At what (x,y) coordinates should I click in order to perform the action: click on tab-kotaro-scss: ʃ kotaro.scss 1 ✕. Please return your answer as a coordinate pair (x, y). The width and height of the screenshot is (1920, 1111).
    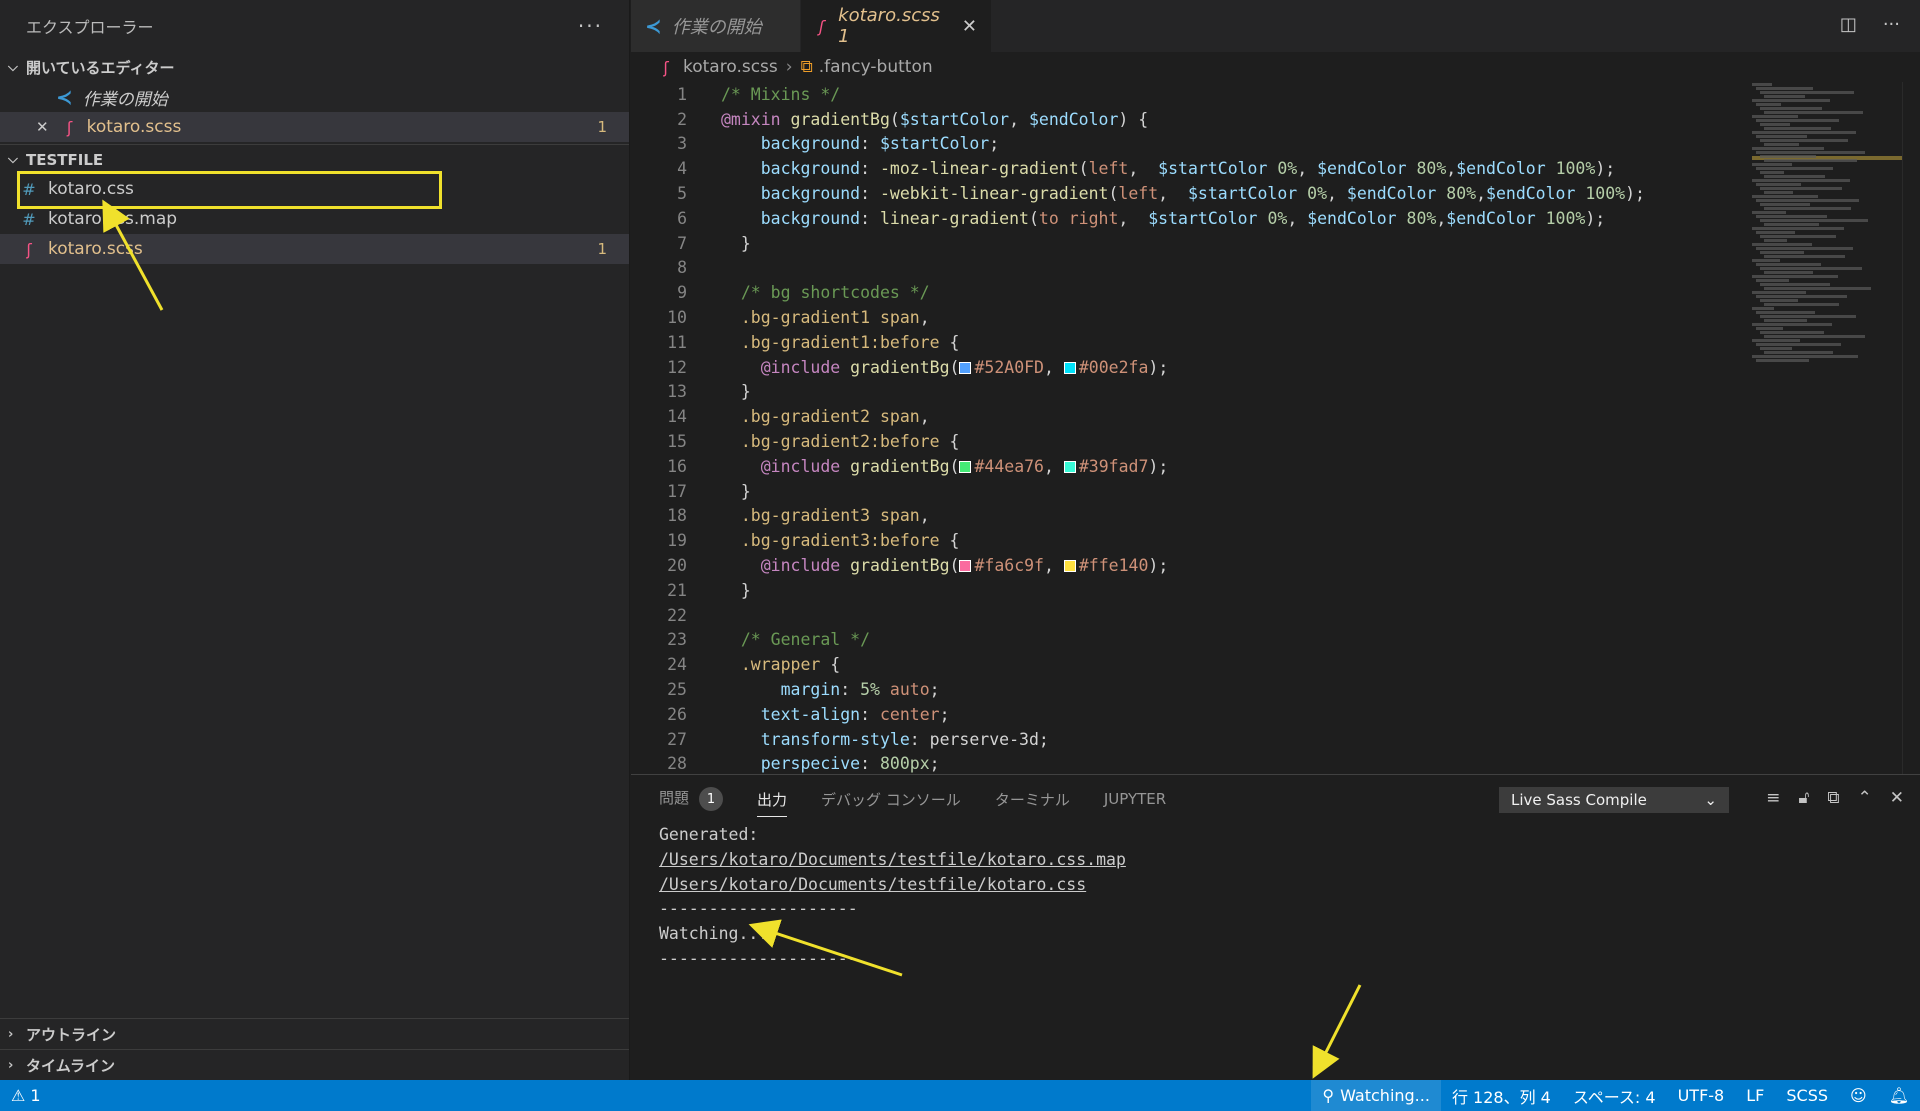
    Looking at the image, I should click on (896, 26).